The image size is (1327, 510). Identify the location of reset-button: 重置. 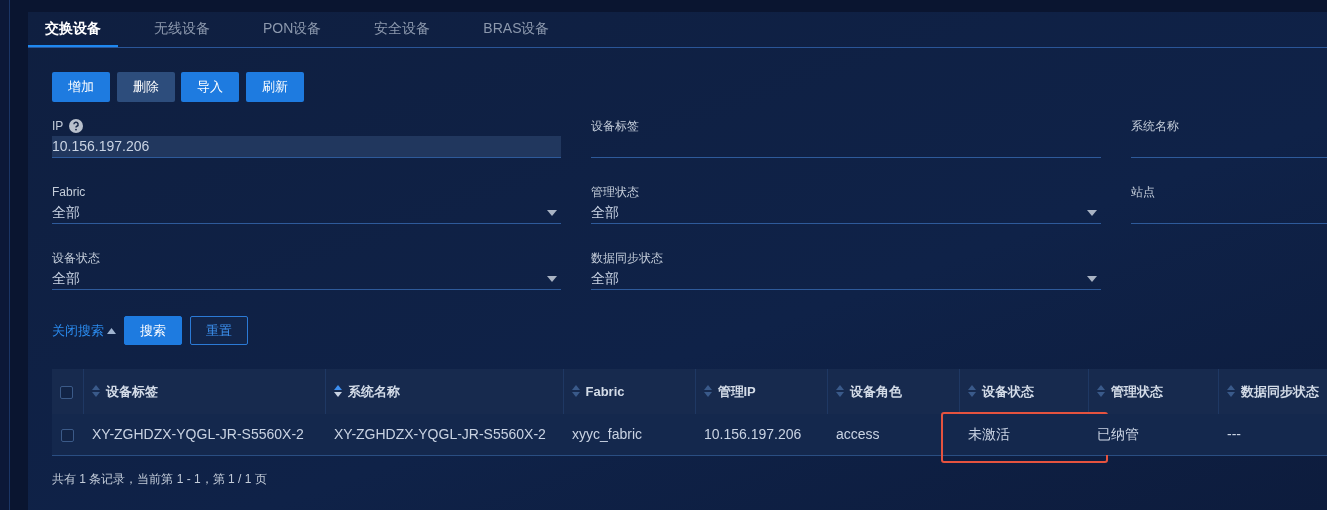
(219, 330).